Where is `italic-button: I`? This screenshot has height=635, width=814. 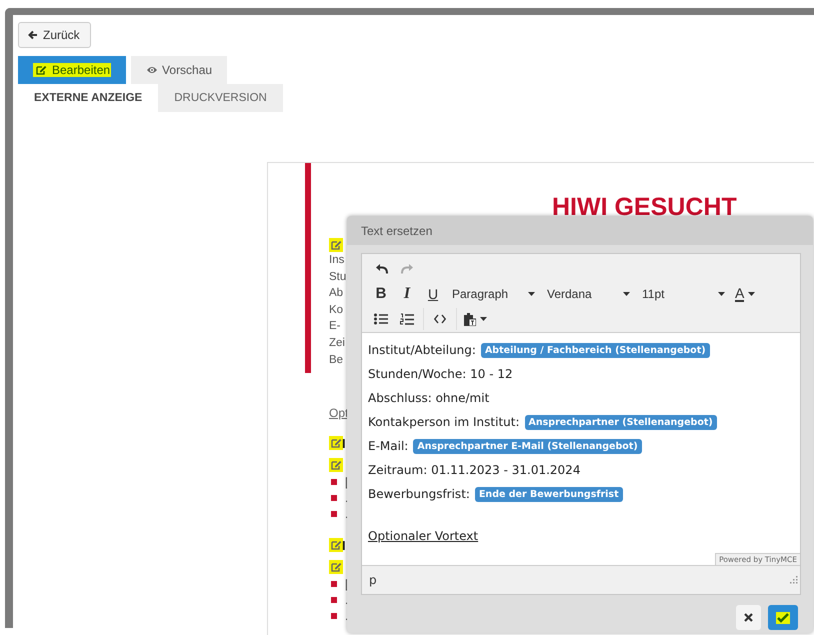 italic-button: I is located at coordinates (407, 294).